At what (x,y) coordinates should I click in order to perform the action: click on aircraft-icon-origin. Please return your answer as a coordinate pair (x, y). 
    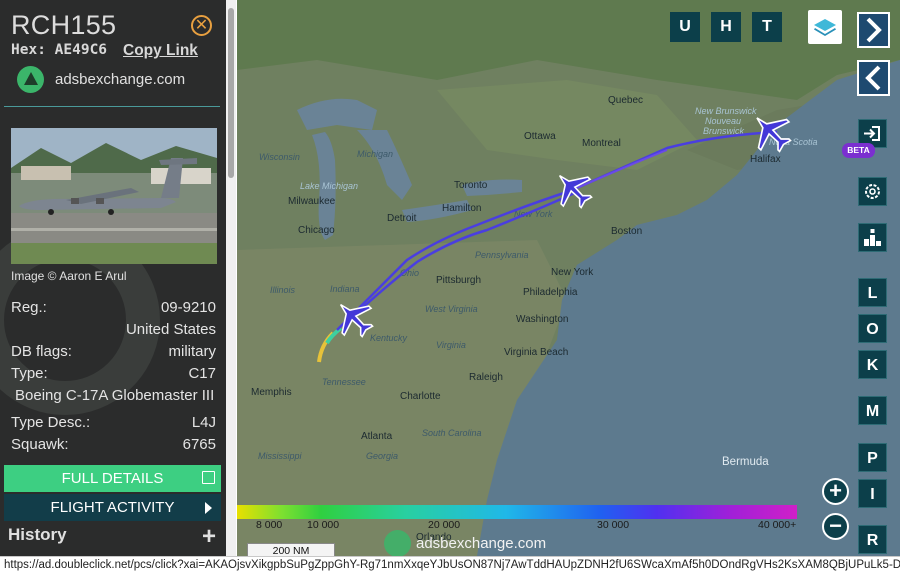
    Looking at the image, I should click on (771, 132).